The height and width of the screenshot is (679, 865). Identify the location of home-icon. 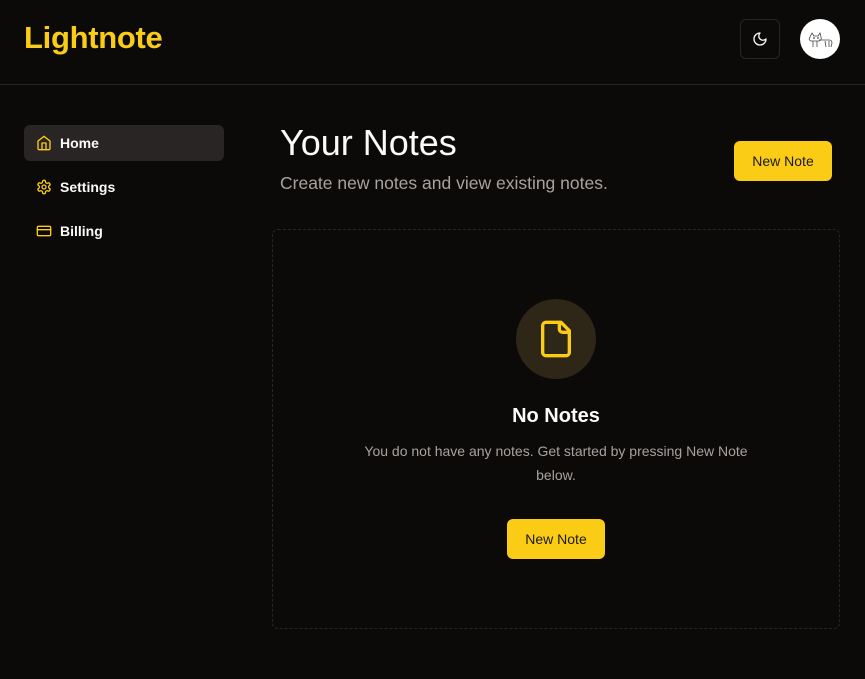
(44, 143).